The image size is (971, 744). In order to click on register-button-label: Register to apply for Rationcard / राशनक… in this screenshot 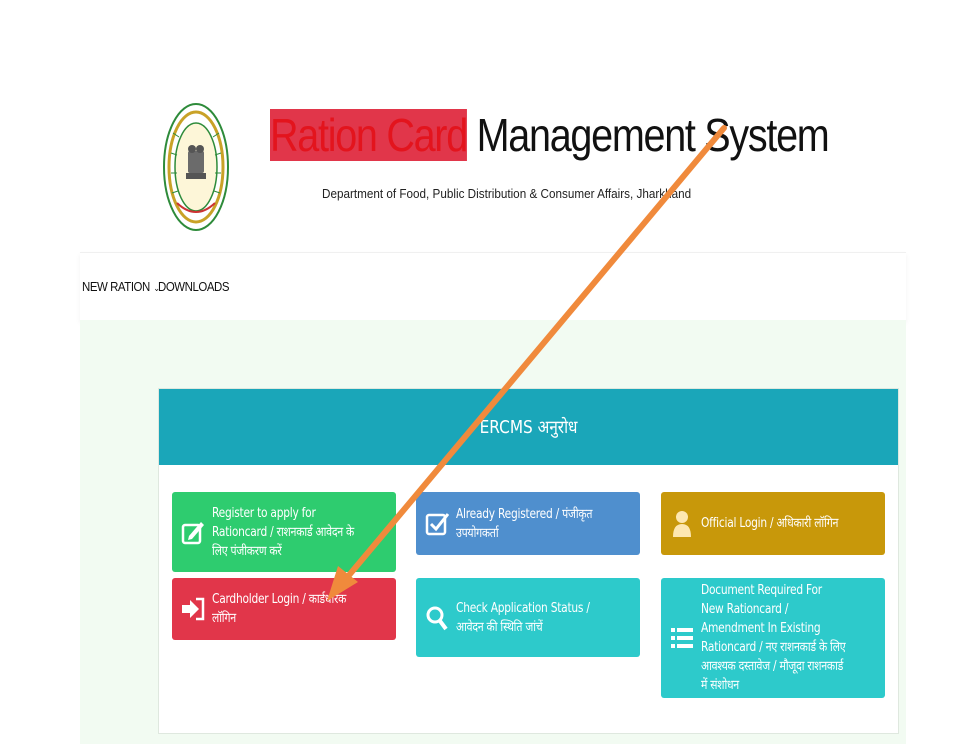, I will do `click(283, 532)`.